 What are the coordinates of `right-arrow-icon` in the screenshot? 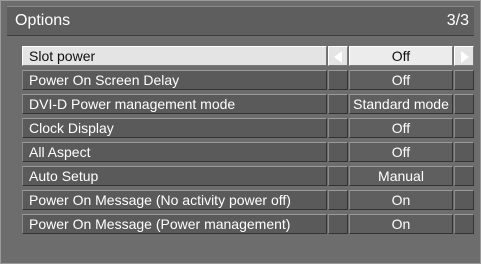 It's located at (465, 57).